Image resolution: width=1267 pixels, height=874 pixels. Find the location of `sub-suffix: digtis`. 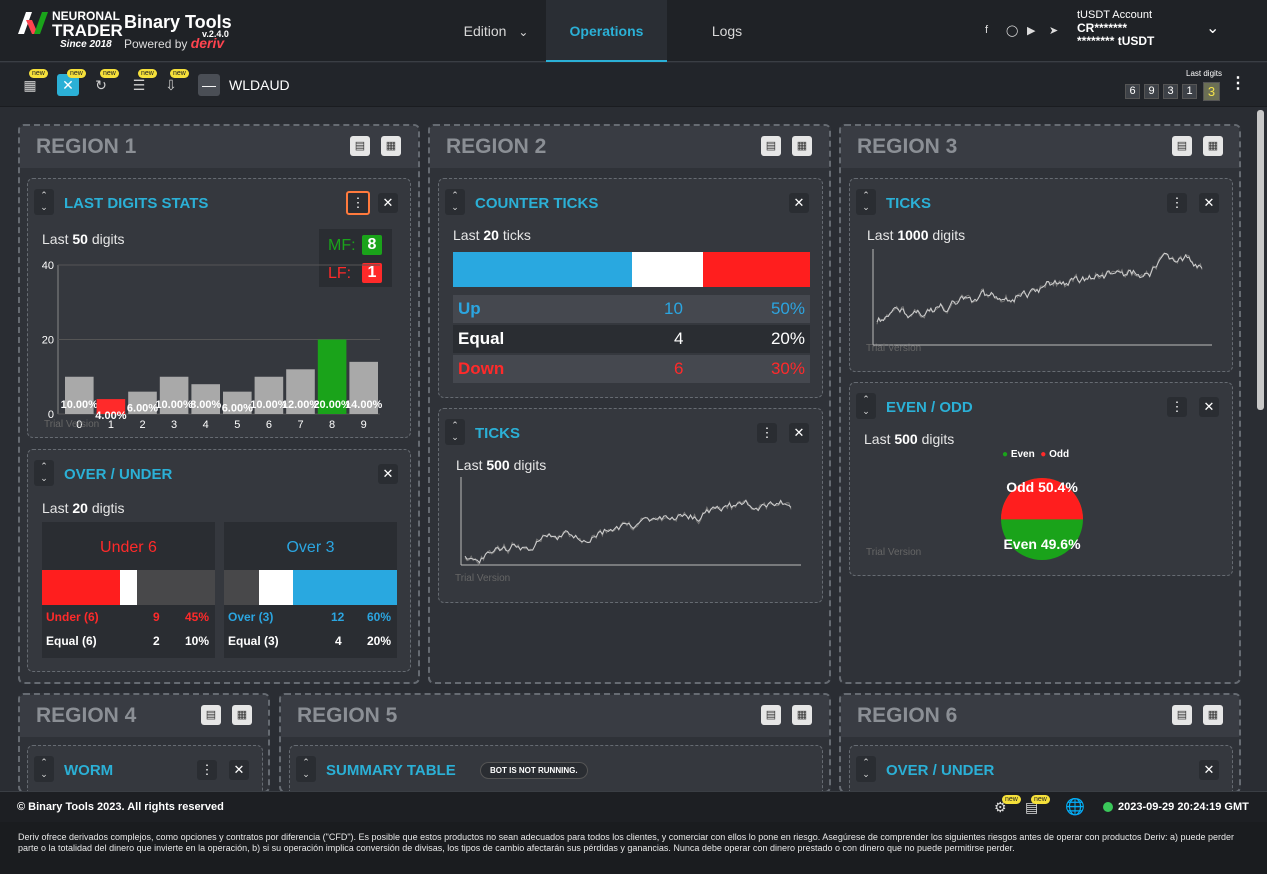

sub-suffix: digtis is located at coordinates (108, 508).